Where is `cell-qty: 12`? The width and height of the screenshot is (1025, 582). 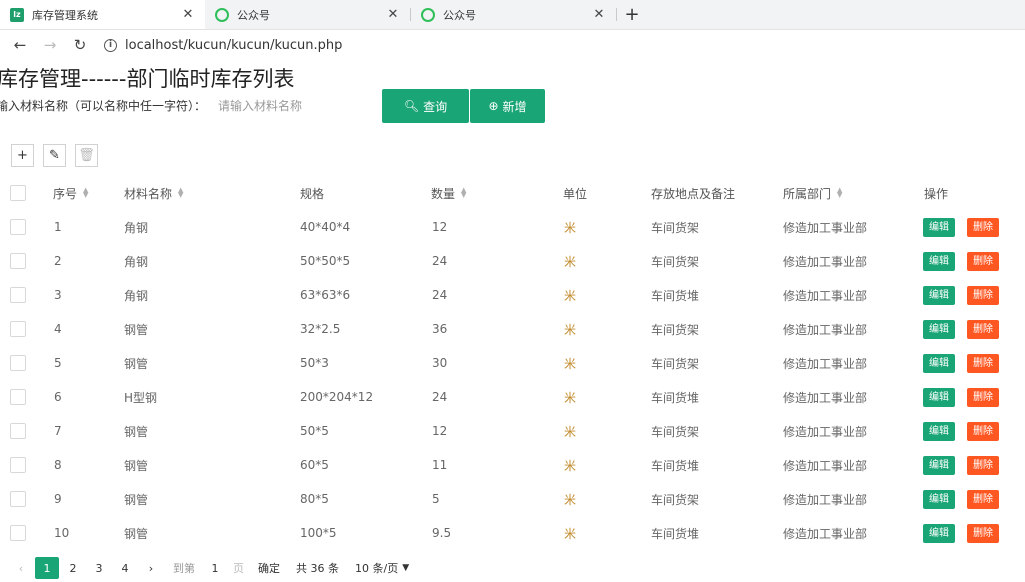 cell-qty: 12 is located at coordinates (440, 227).